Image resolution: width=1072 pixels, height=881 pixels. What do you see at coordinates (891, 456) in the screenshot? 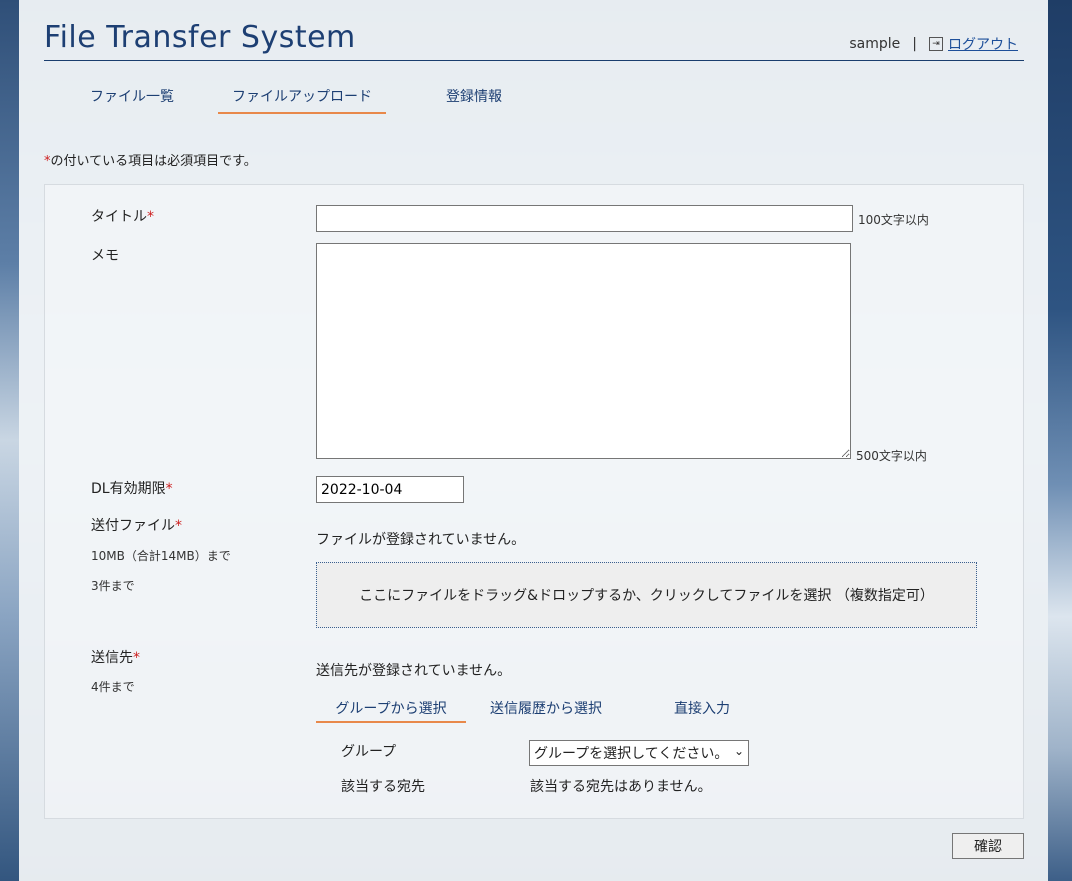
I see `memo-limit-hint: 500文字以内` at bounding box center [891, 456].